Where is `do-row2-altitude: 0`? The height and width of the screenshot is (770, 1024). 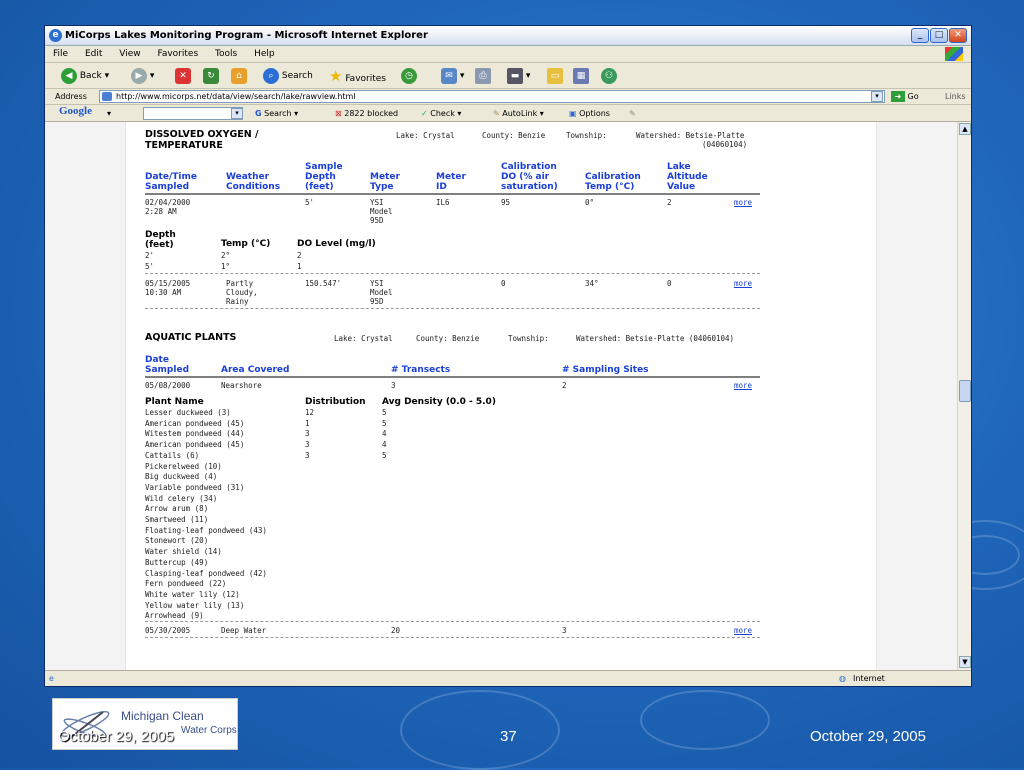 do-row2-altitude: 0 is located at coordinates (669, 283).